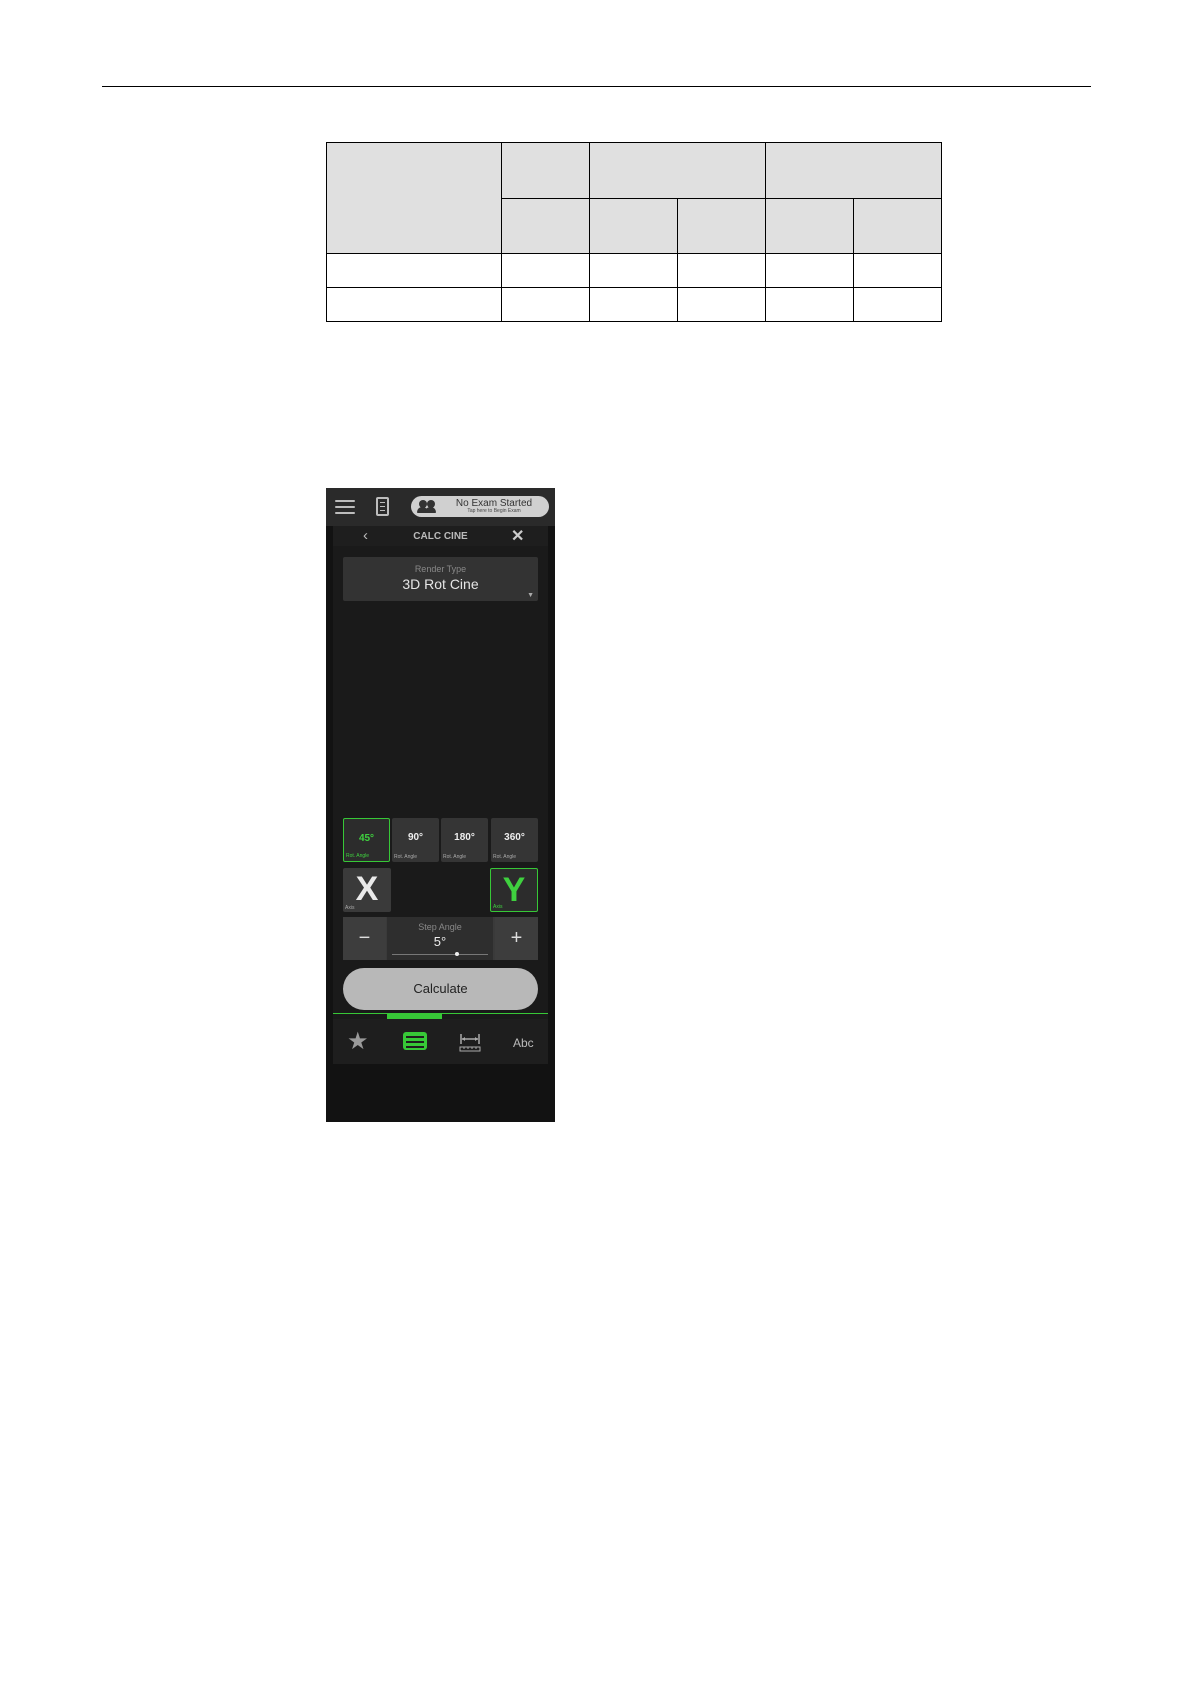 This screenshot has height=1684, width=1191. What do you see at coordinates (523, 1043) in the screenshot?
I see `text-tab: Abc` at bounding box center [523, 1043].